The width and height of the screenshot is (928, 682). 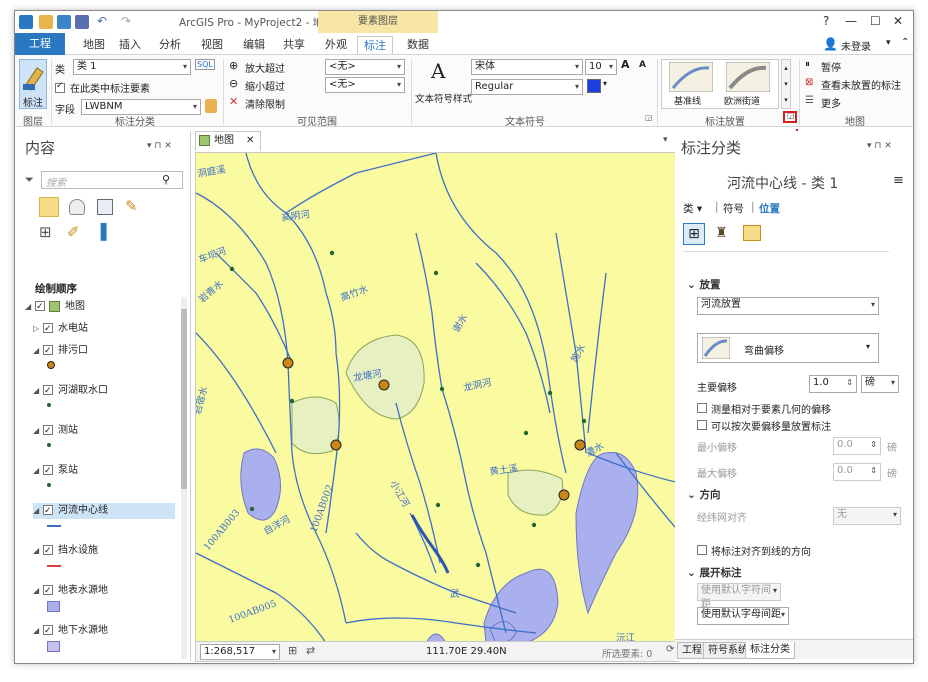 I want to click on scroll-thumb, so click(x=184, y=399).